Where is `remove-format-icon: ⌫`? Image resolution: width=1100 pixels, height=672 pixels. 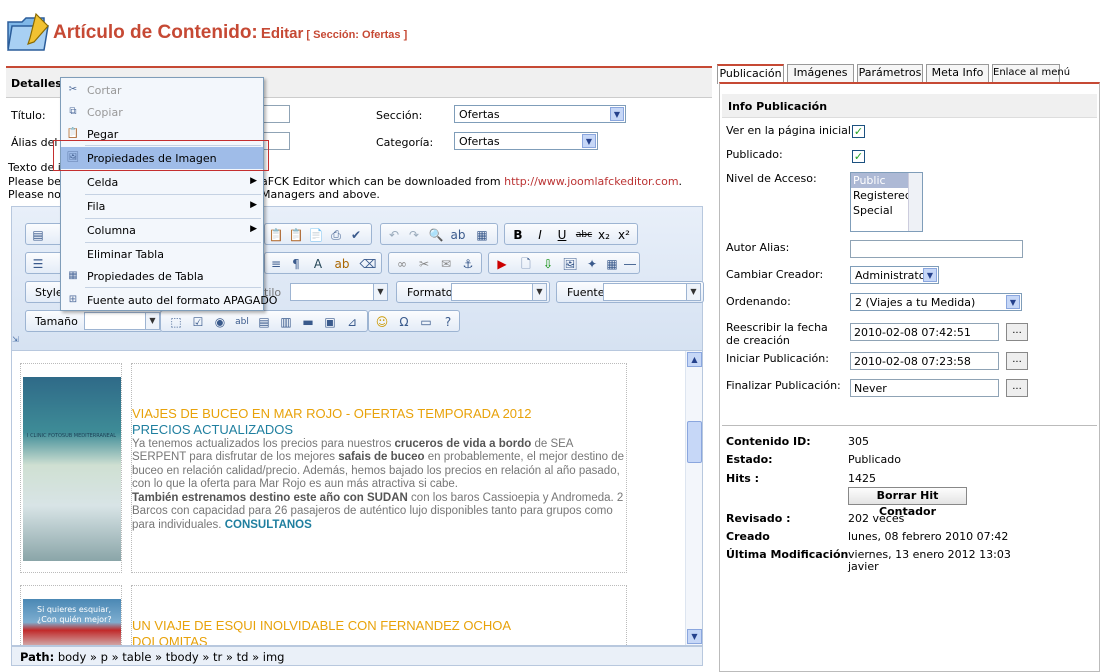
remove-format-icon: ⌫ is located at coordinates (368, 264).